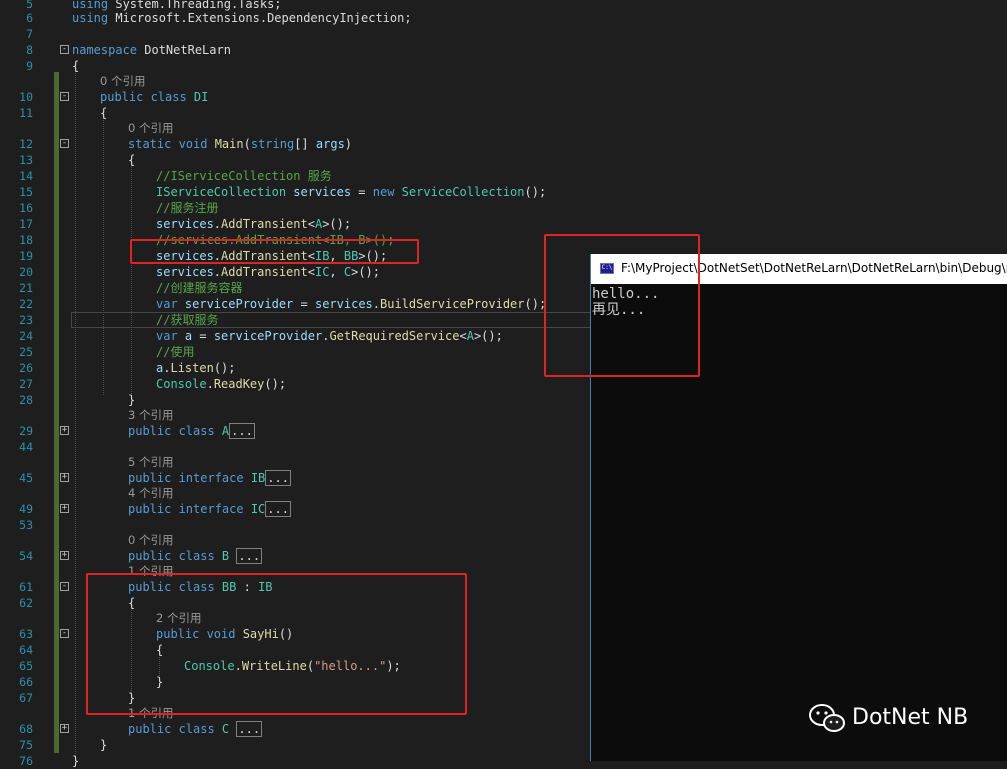  I want to click on code-text: a.Listen();, so click(196, 368).